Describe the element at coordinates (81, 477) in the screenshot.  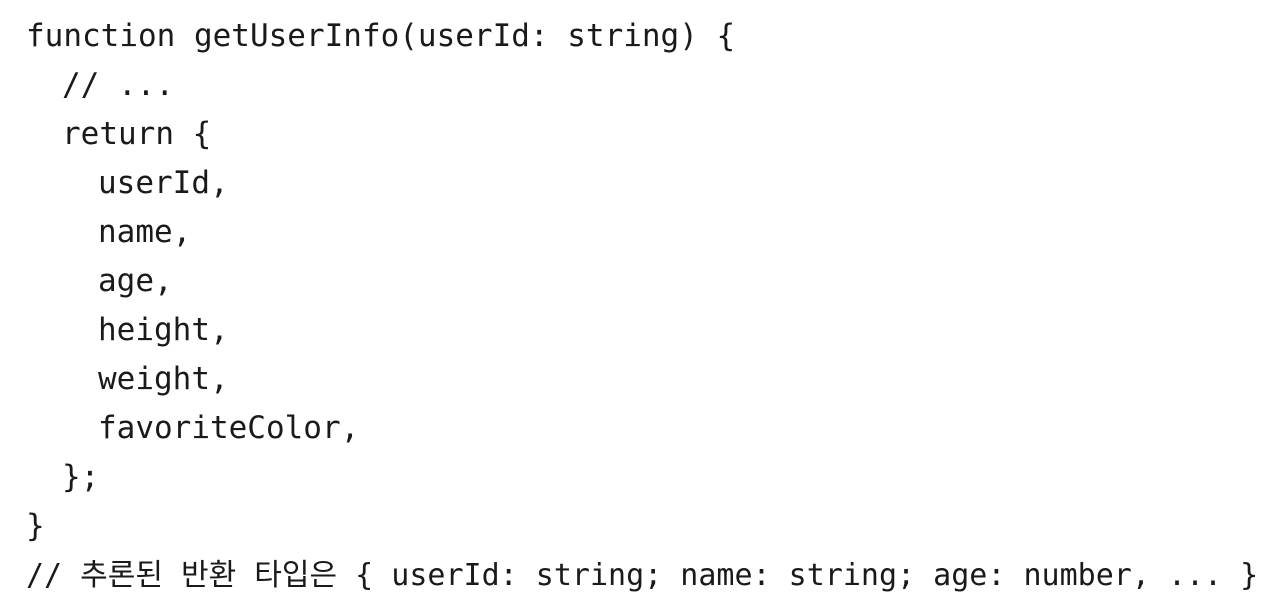
I see `code-line-return-close: };` at that location.